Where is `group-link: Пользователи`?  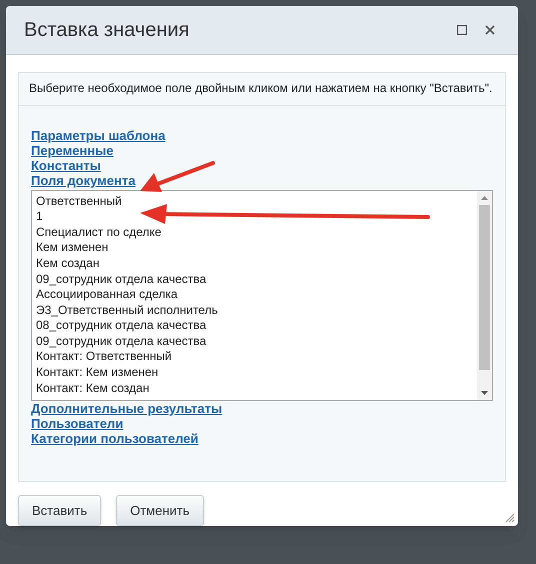
group-link: Пользователи is located at coordinates (77, 423).